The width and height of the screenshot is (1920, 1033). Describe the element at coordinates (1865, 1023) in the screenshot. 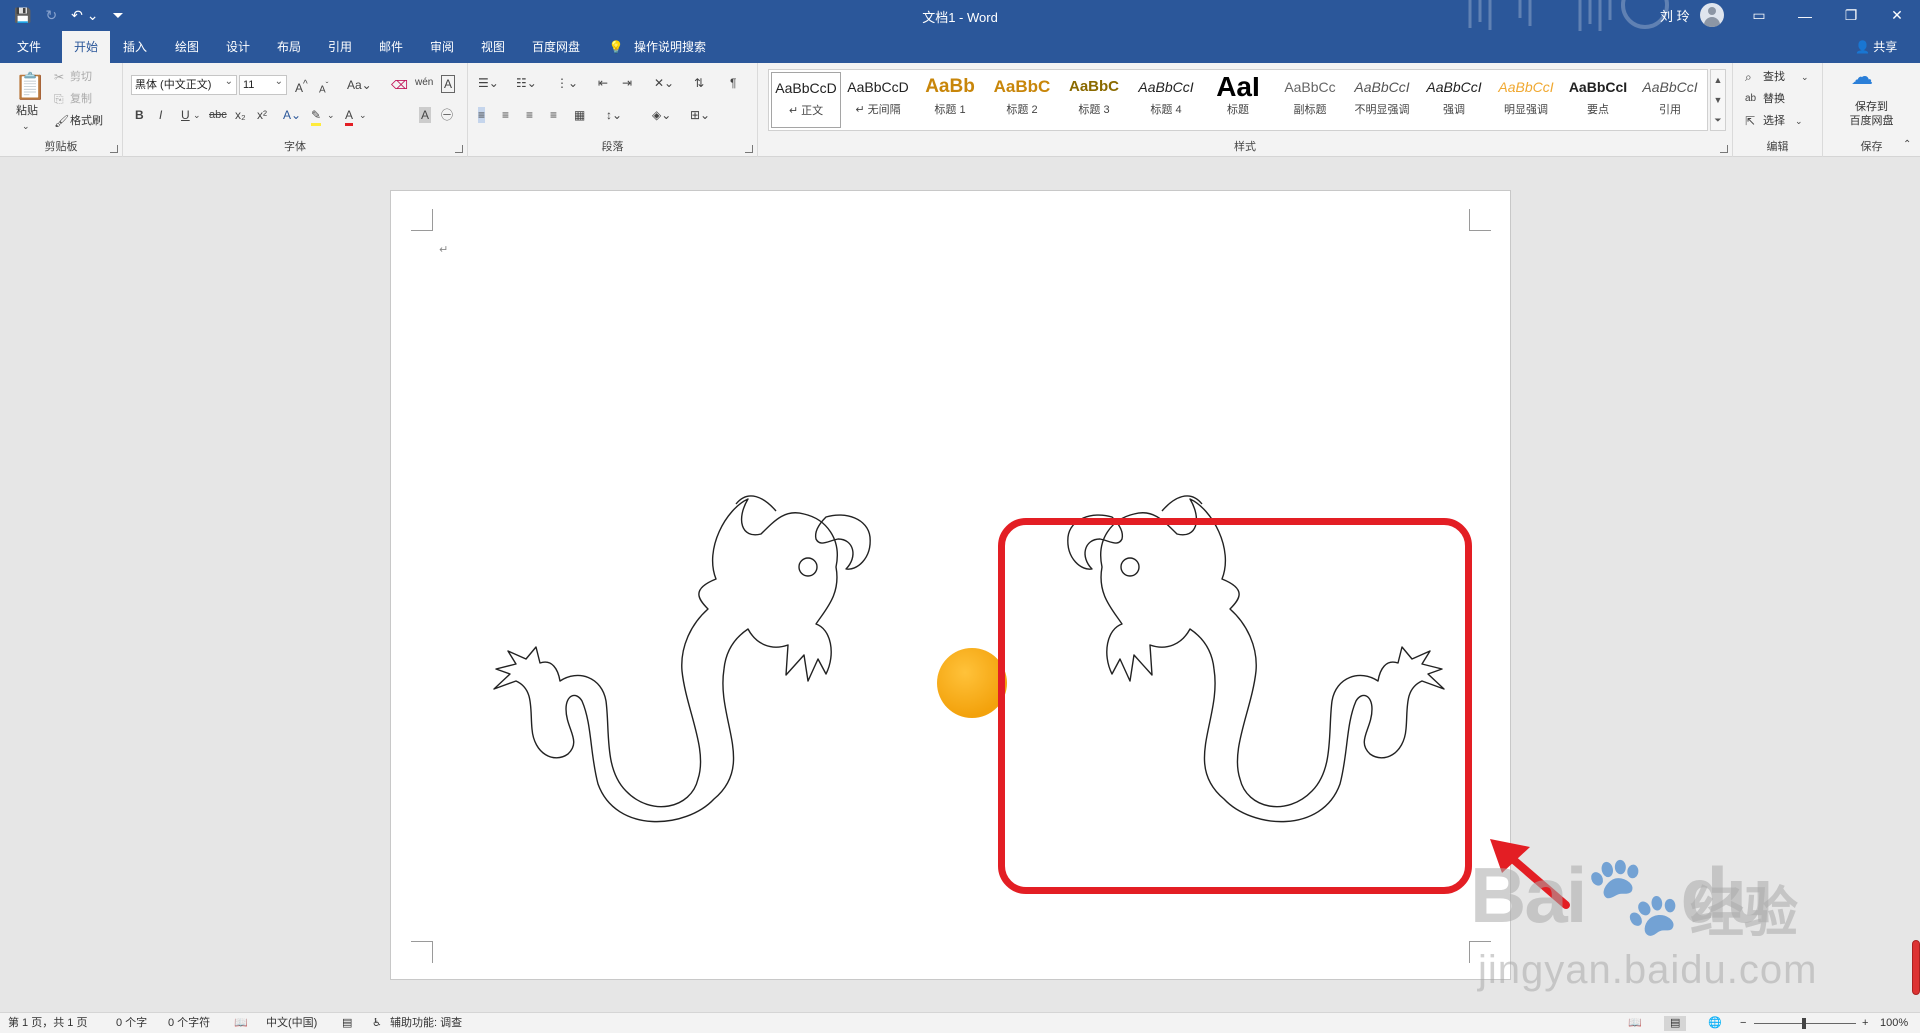

I see `zoom-in-icon: +` at that location.